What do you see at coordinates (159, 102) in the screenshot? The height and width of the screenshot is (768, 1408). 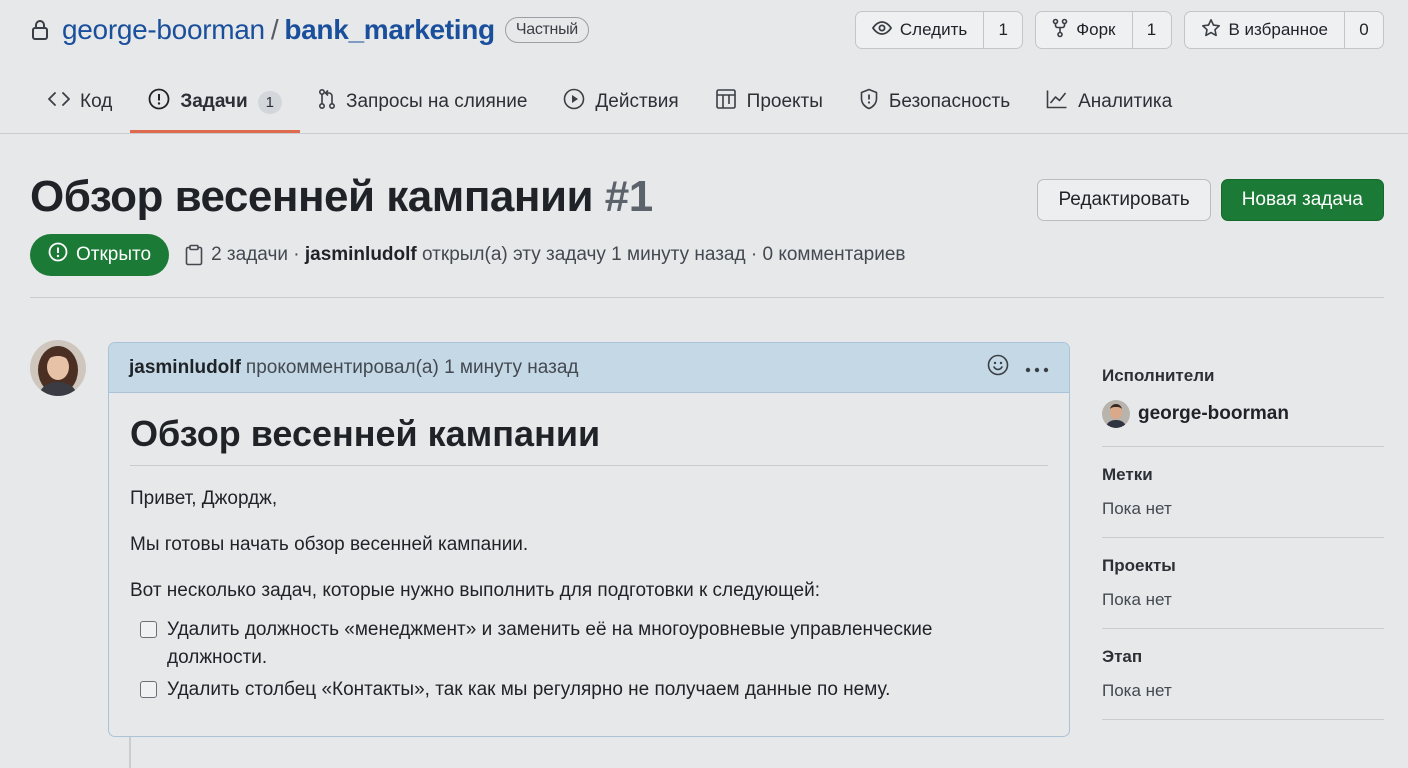 I see `issue-icon` at bounding box center [159, 102].